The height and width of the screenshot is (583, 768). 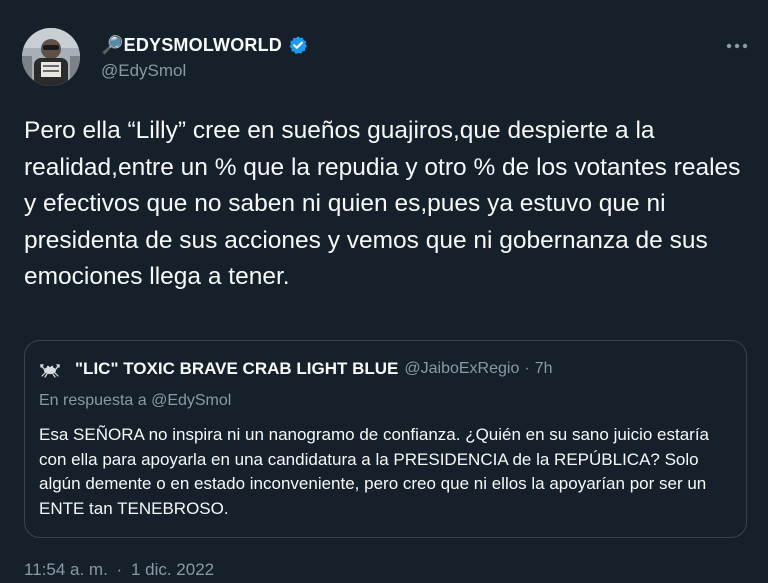 I want to click on avatar-photo, so click(x=51, y=57).